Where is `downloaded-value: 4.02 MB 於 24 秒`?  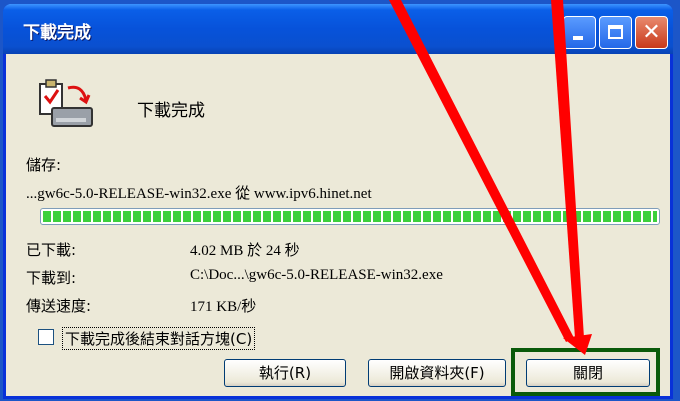 downloaded-value: 4.02 MB 於 24 秒 is located at coordinates (245, 251).